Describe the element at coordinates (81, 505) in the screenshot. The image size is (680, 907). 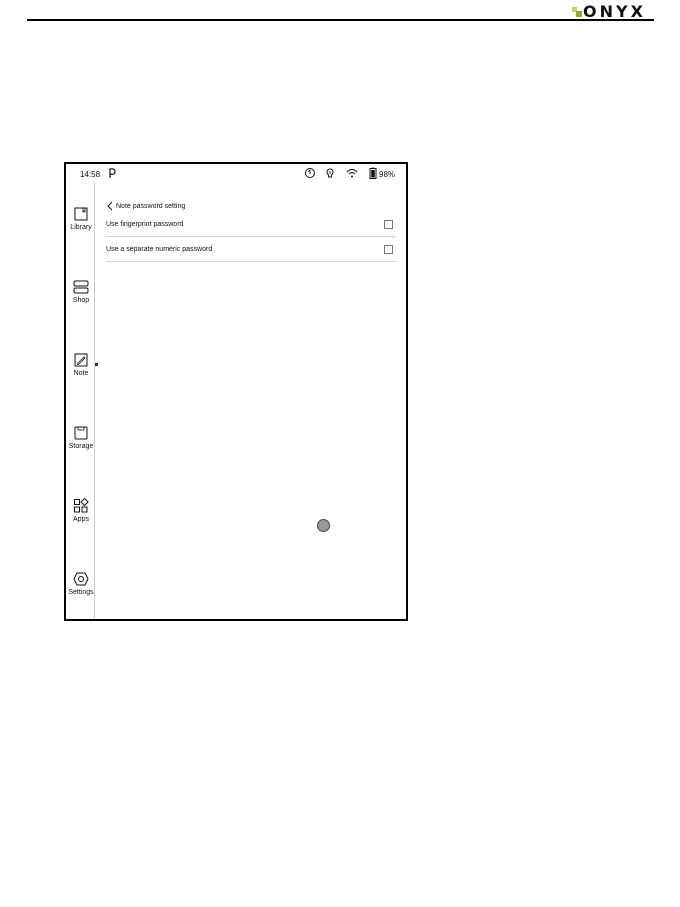
I see `apps-icon` at that location.